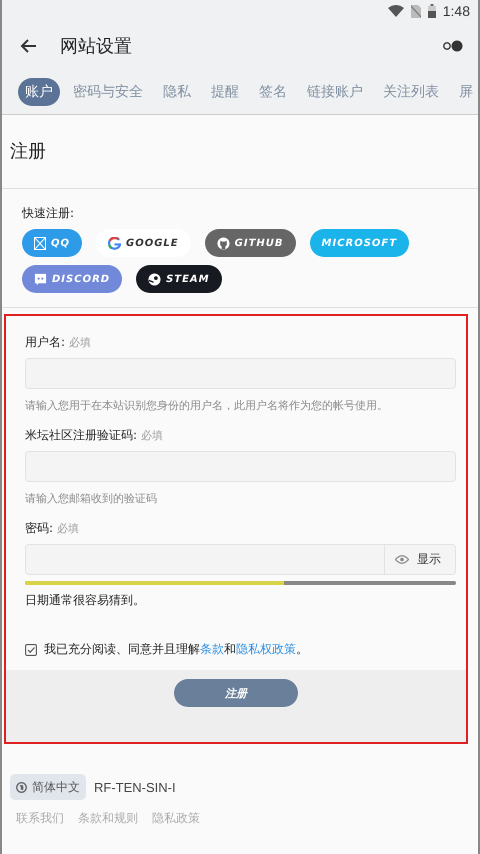 This screenshot has width=480, height=854. What do you see at coordinates (240, 152) in the screenshot?
I see `section-title: 注册` at bounding box center [240, 152].